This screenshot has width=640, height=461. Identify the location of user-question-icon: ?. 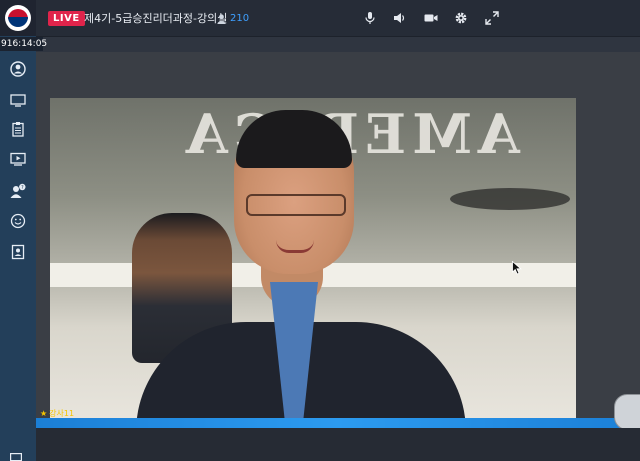
(18, 190).